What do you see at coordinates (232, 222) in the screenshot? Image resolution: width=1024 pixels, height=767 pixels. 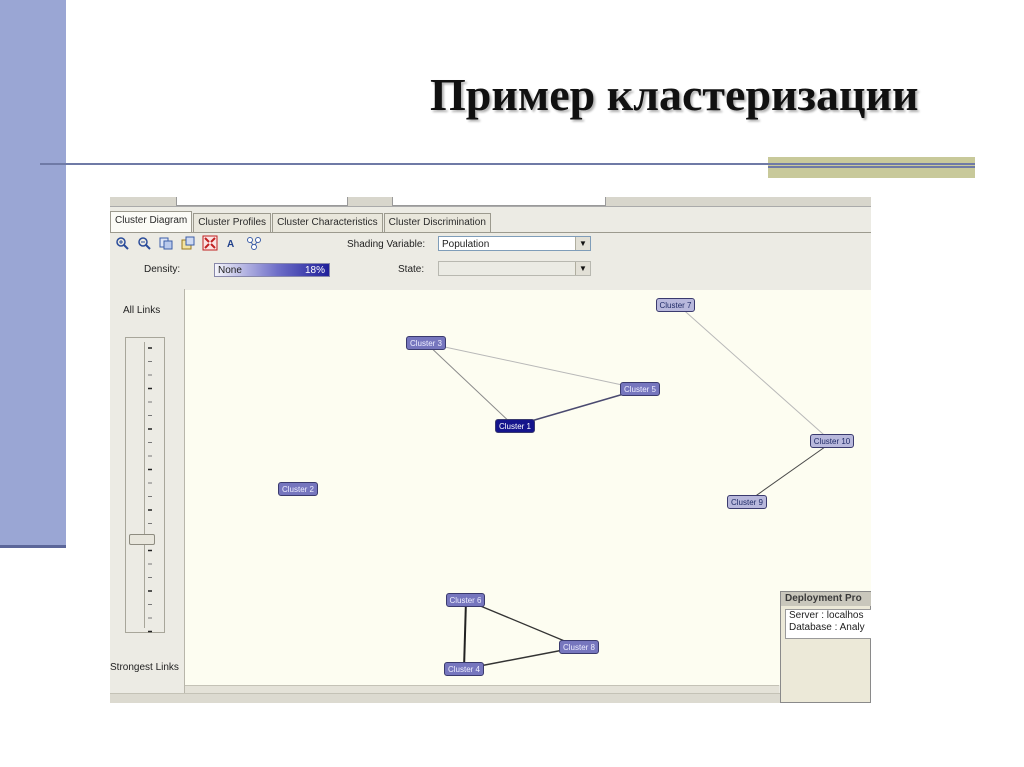 I see `tab-cluster-profiles: Cluster Profiles` at bounding box center [232, 222].